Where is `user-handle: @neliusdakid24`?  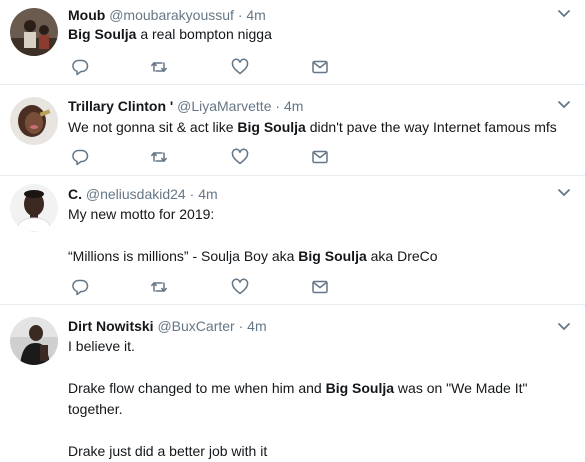 user-handle: @neliusdakid24 is located at coordinates (136, 194).